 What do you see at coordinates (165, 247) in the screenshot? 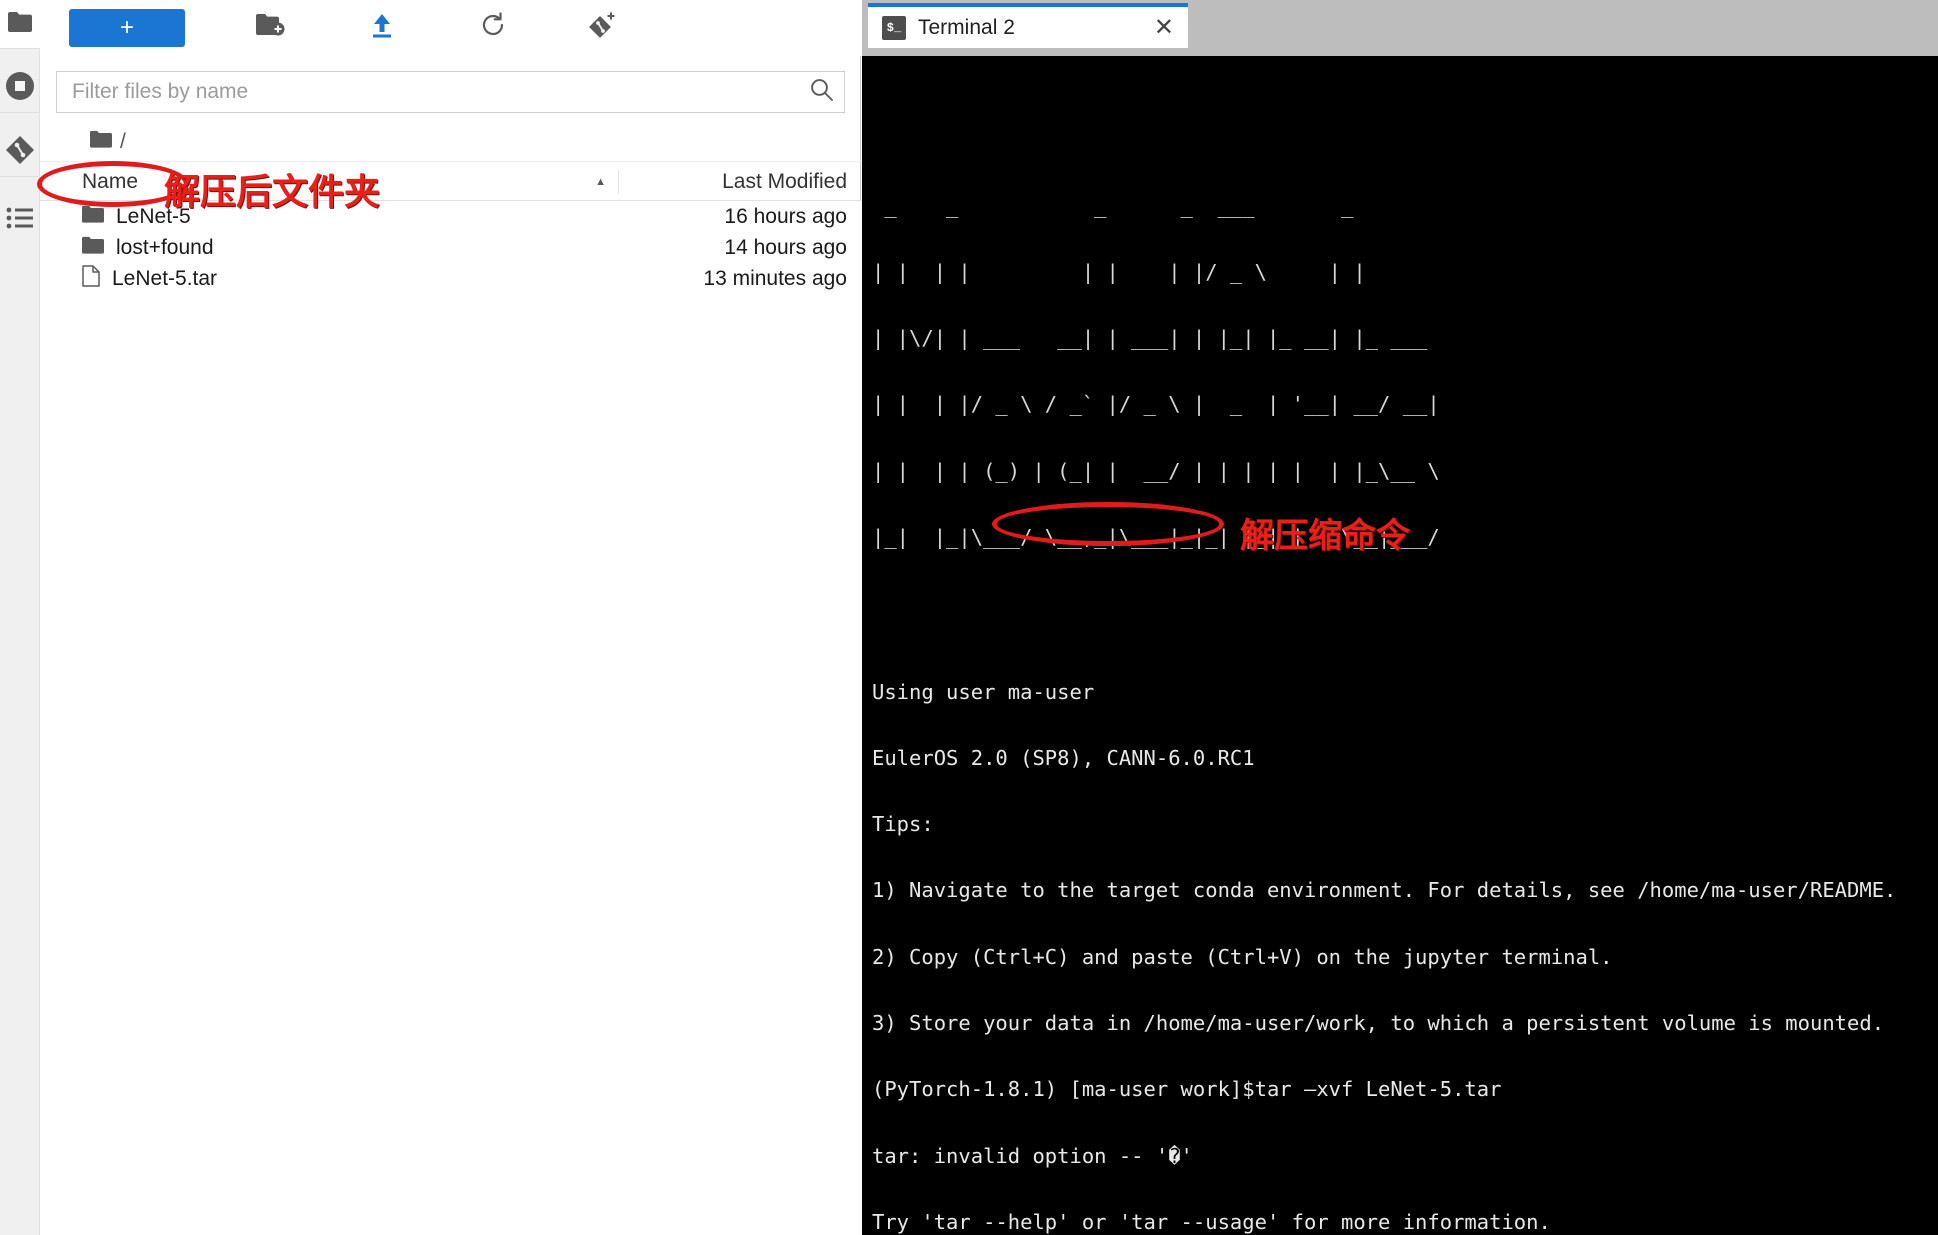
I see `file-name-label: lost+found` at bounding box center [165, 247].